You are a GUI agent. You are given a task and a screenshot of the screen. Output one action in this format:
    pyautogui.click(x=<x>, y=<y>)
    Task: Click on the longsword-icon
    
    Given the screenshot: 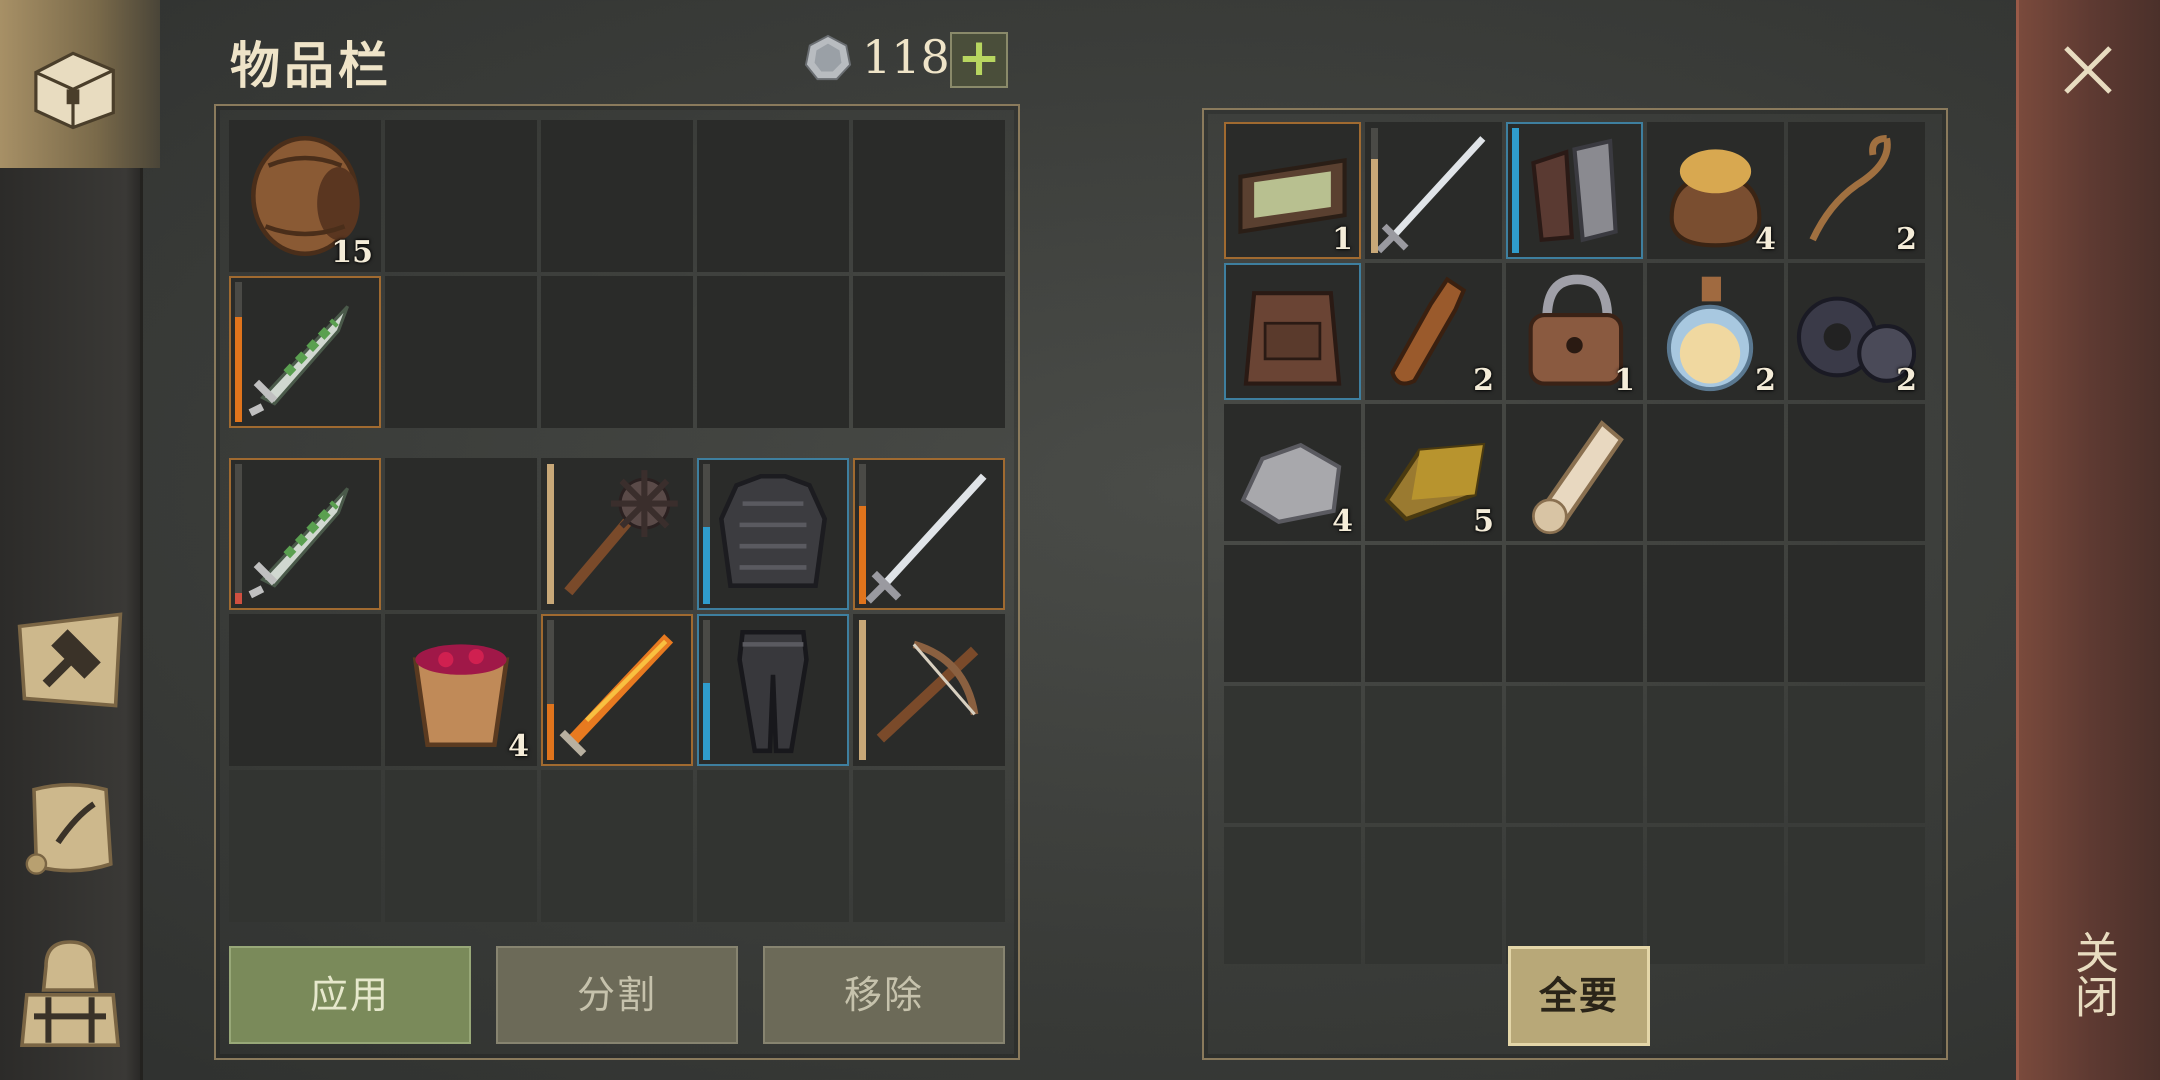 What is the action you would take?
    pyautogui.click(x=926, y=538)
    